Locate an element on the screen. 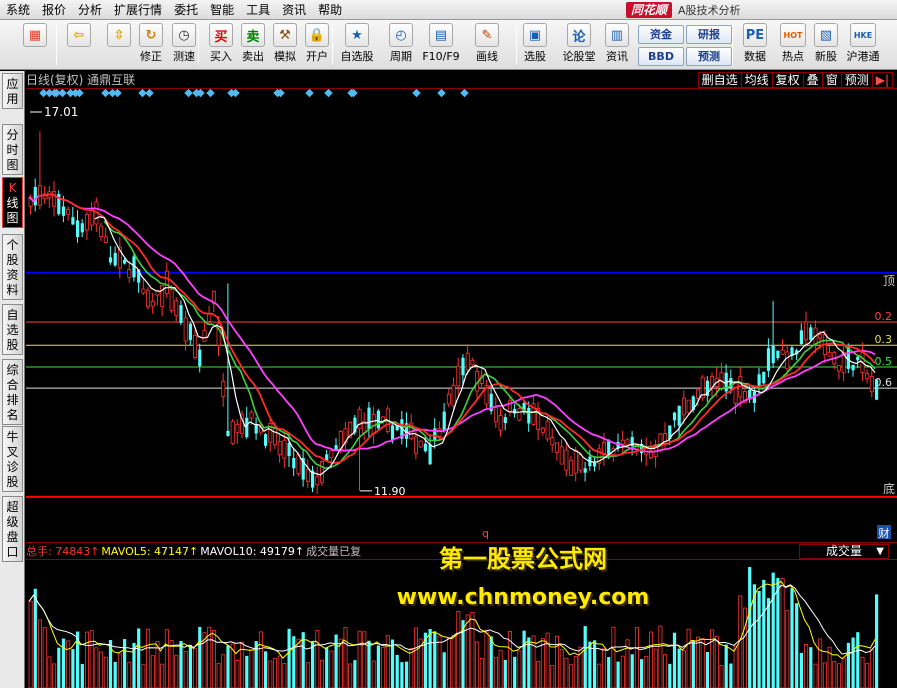 This screenshot has height=688, width=897. toolbar-small-button-1: BBD is located at coordinates (661, 56).